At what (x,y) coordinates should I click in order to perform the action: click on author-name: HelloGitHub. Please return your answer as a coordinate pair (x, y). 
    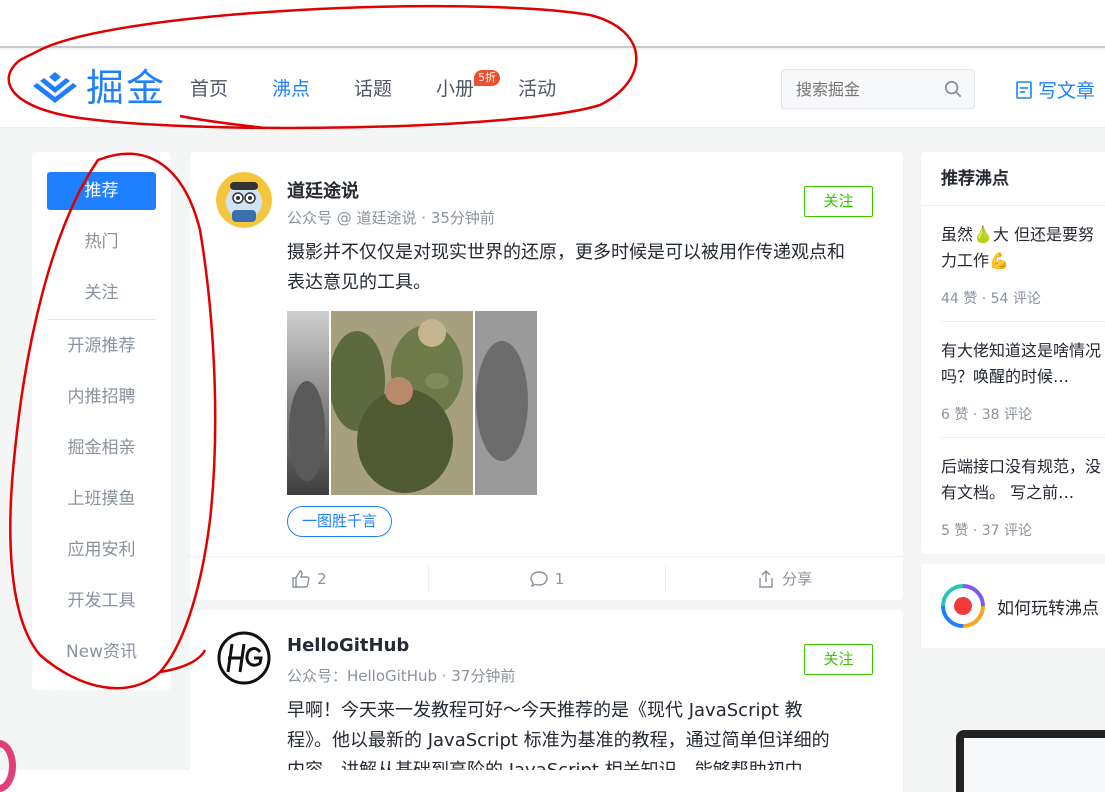
    Looking at the image, I should click on (348, 645).